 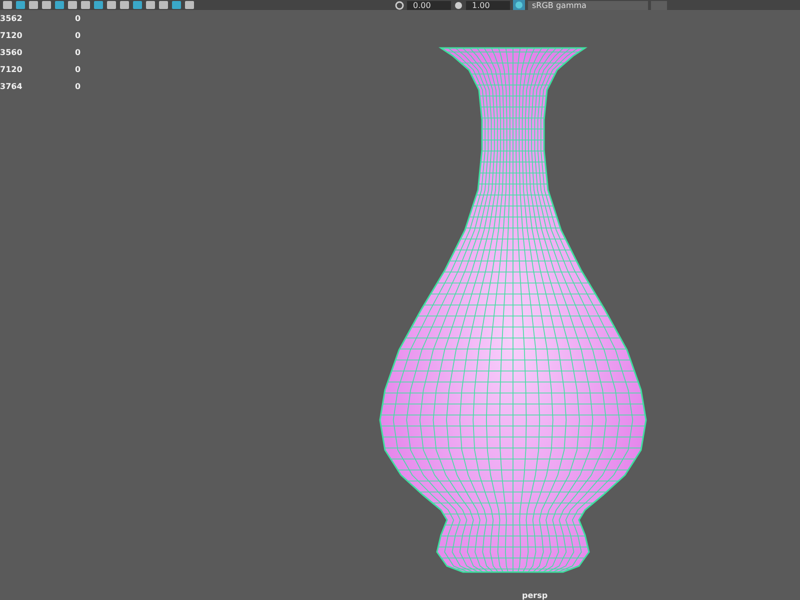 I want to click on camera-label: persp, so click(x=535, y=595).